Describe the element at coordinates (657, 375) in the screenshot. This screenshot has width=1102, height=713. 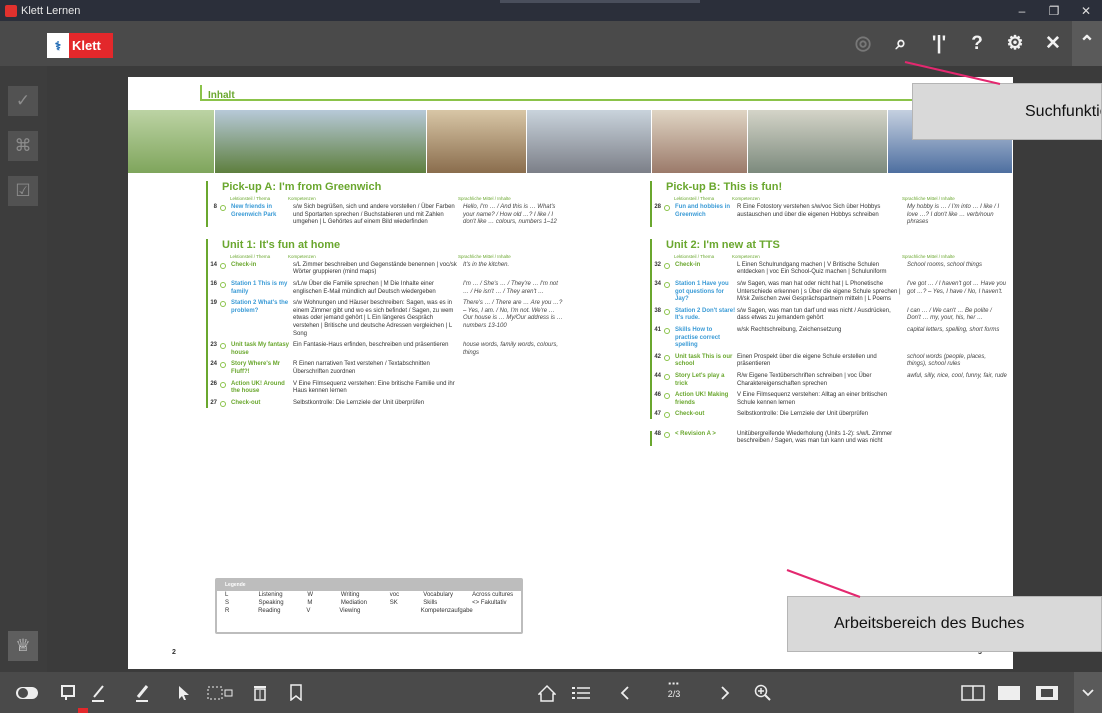
I see `toc-page-number: 44` at that location.